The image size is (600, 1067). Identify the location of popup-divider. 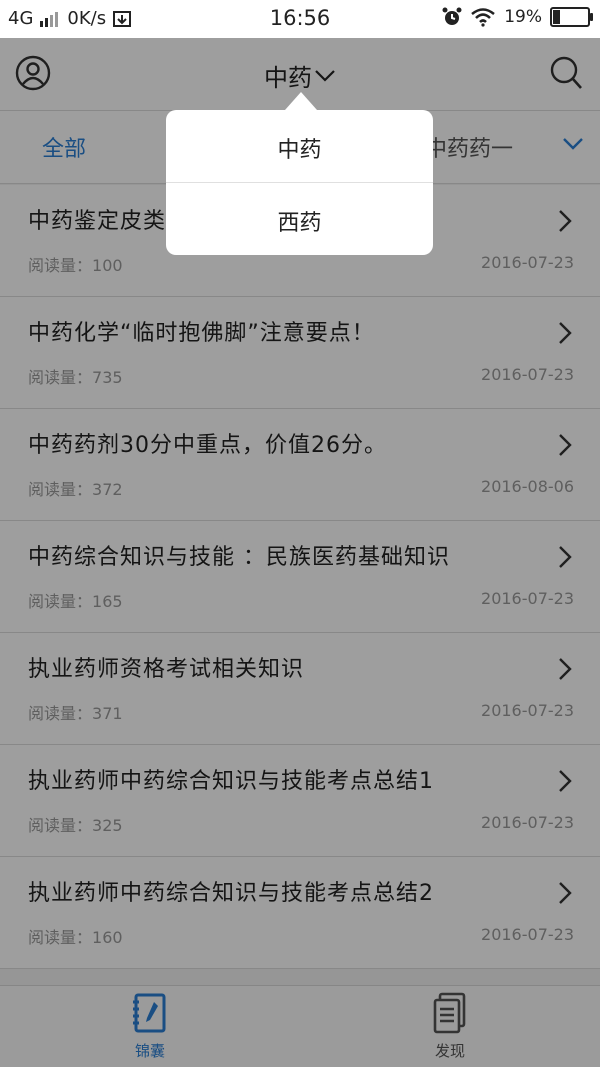
(299, 182).